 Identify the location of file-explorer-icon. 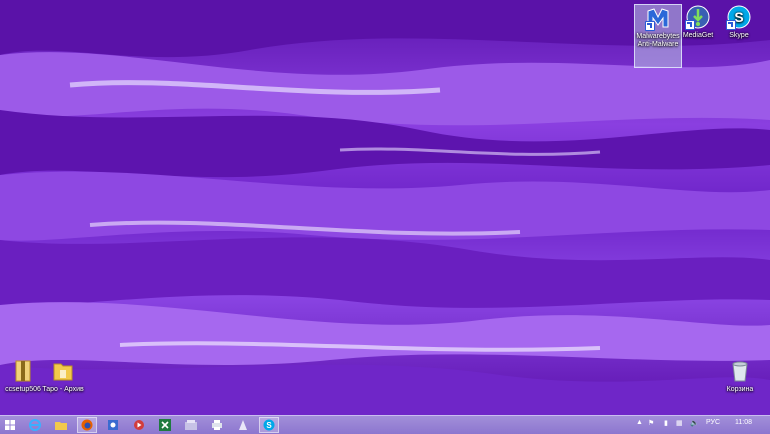
(61, 426).